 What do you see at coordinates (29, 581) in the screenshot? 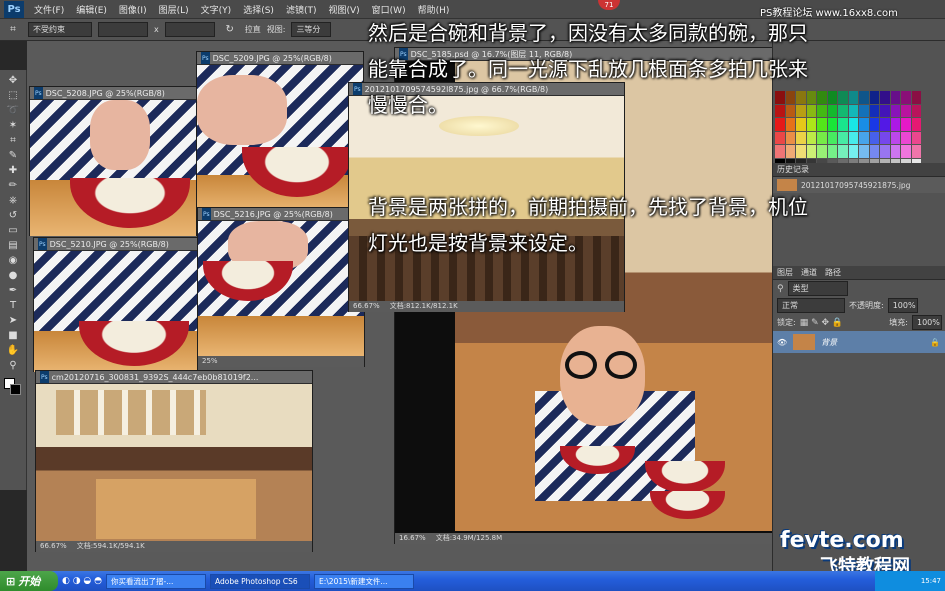
I see `start-button: ⊞ 开始` at bounding box center [29, 581].